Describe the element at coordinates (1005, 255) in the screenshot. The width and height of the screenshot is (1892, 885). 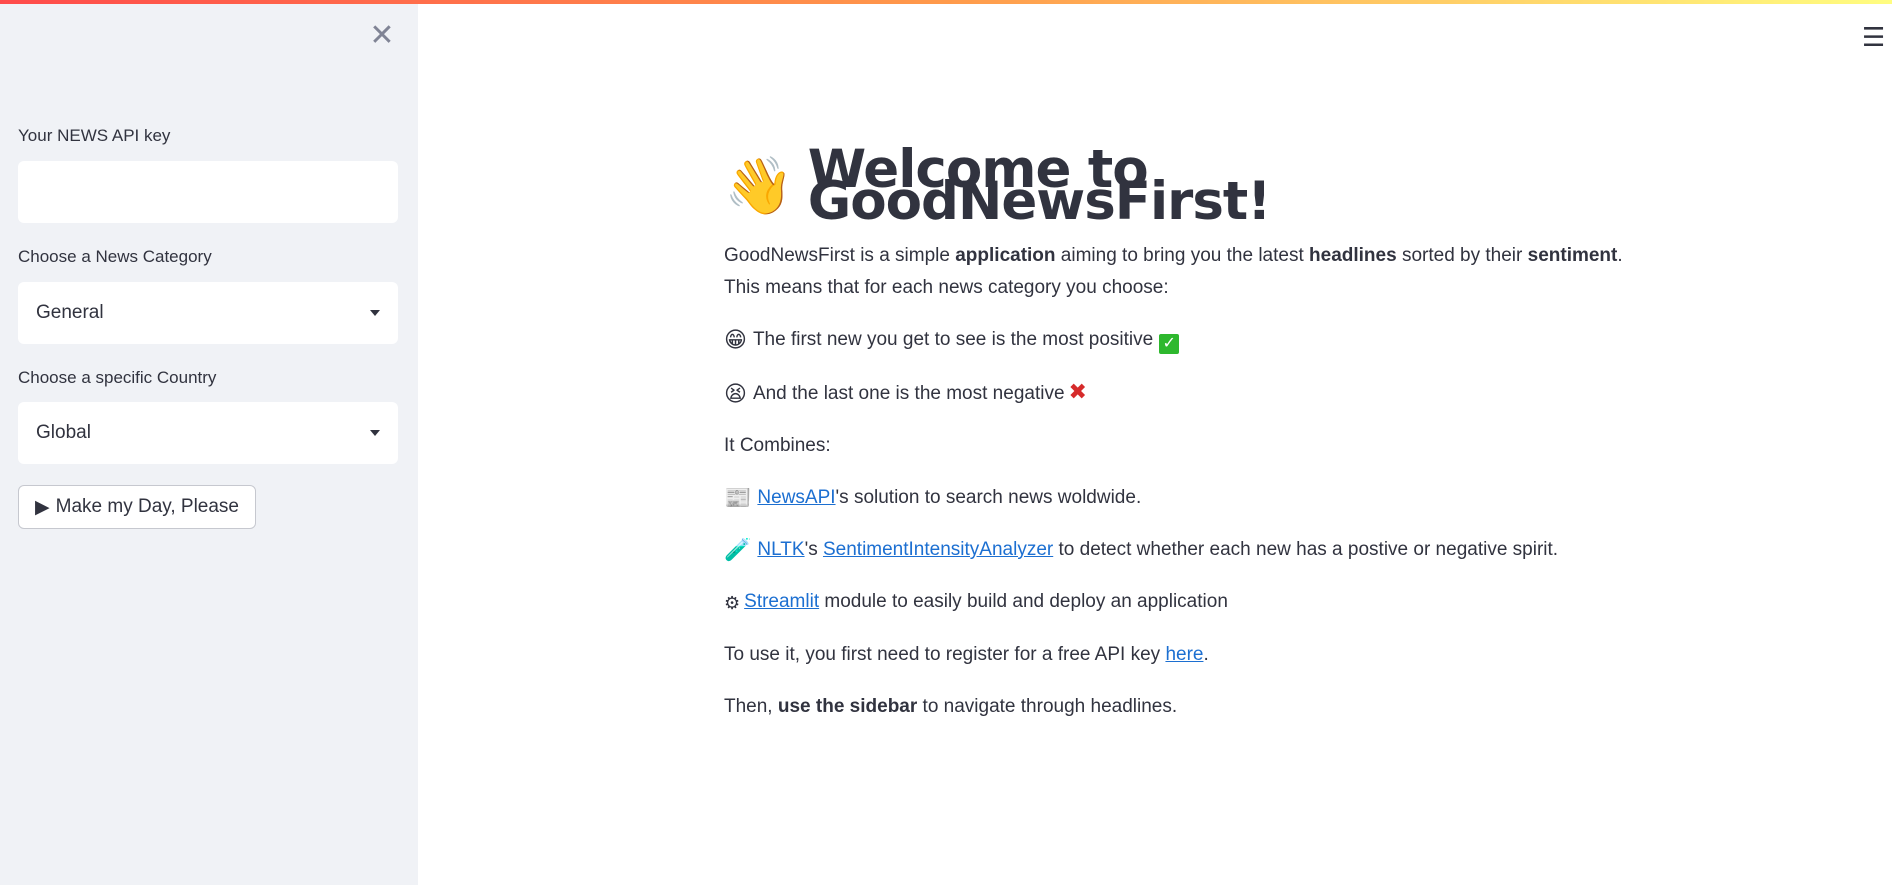
I see `intro-bold-application: application` at that location.